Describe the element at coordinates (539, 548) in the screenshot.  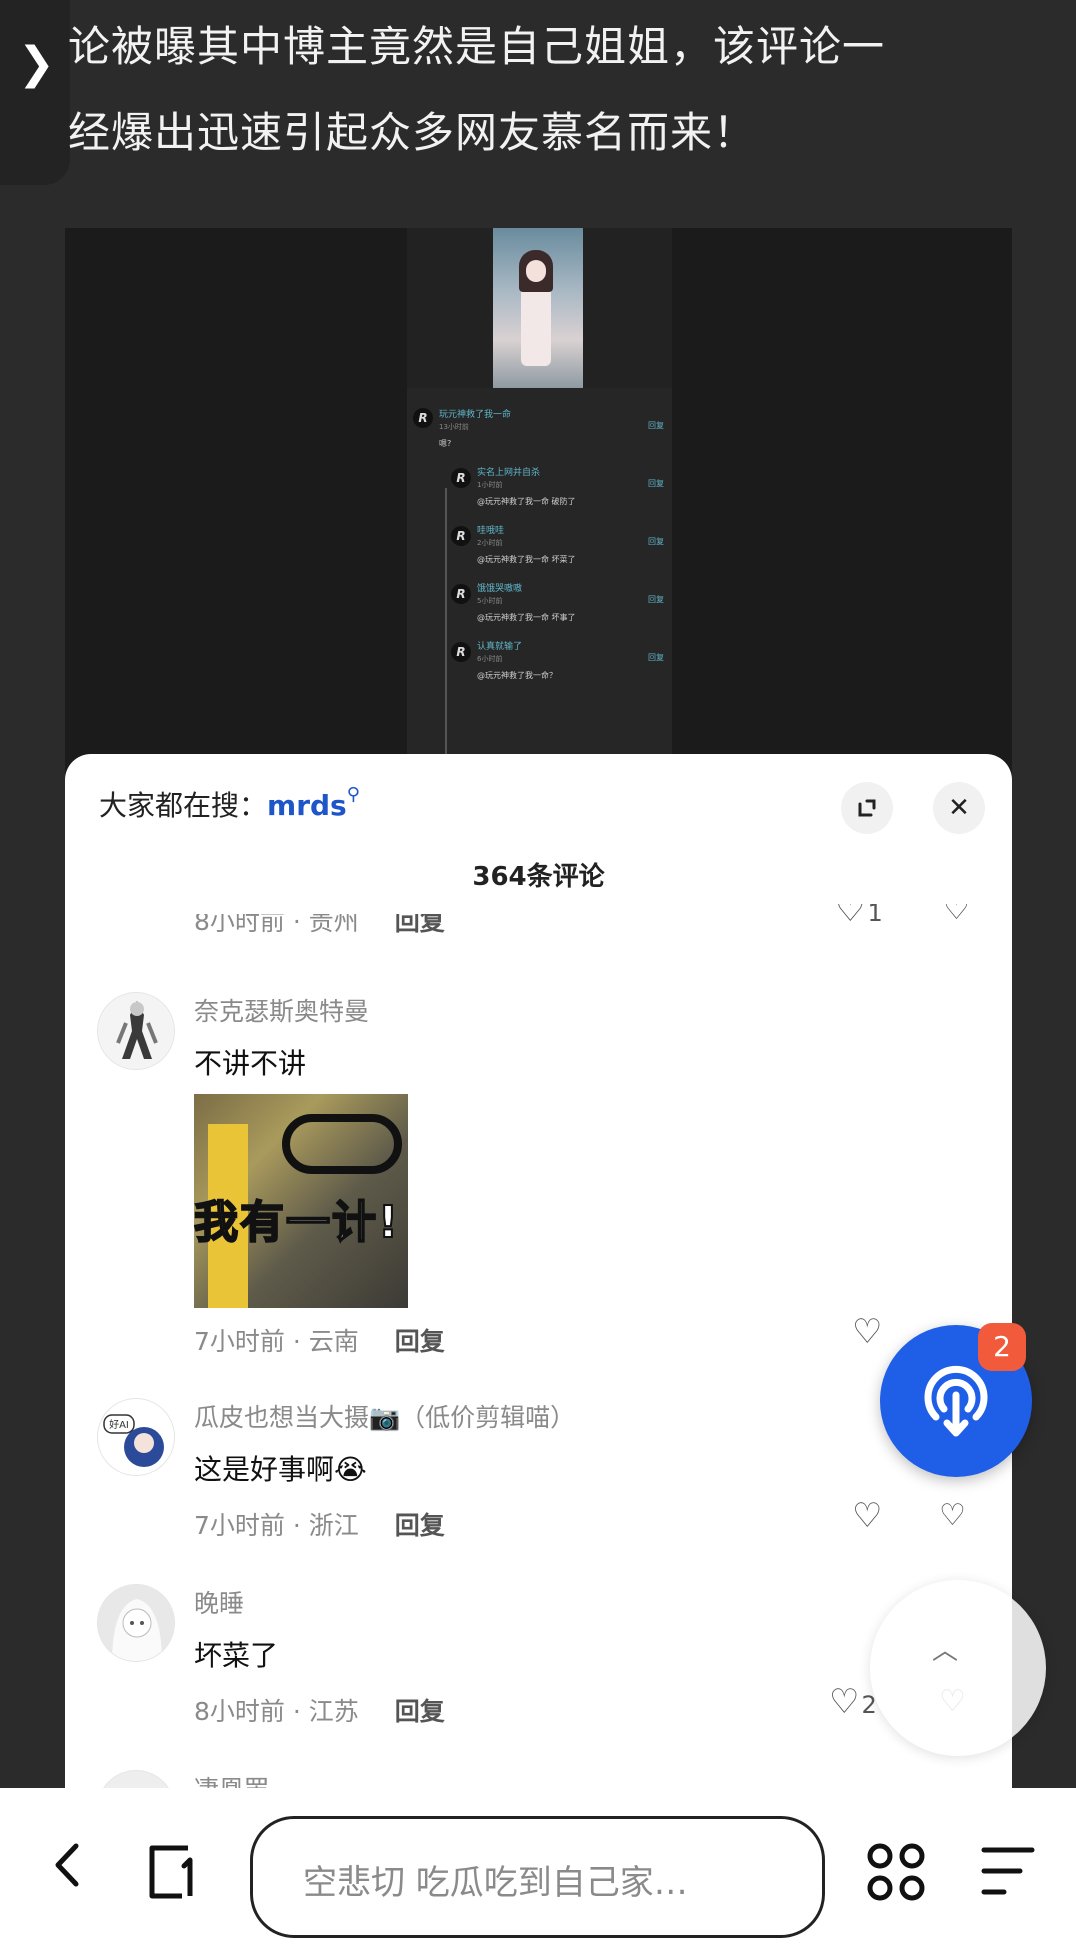
I see `embedded-comment: R 哇哦哇 2小时前 @玩元神救了我一命 坏菜了 回复` at that location.